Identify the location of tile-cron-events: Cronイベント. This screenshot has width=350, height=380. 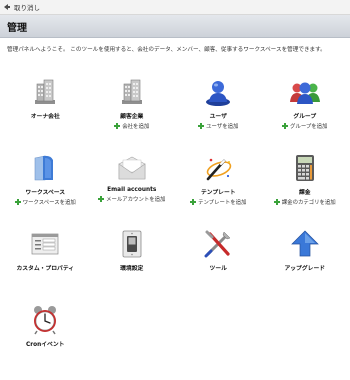
(45, 342).